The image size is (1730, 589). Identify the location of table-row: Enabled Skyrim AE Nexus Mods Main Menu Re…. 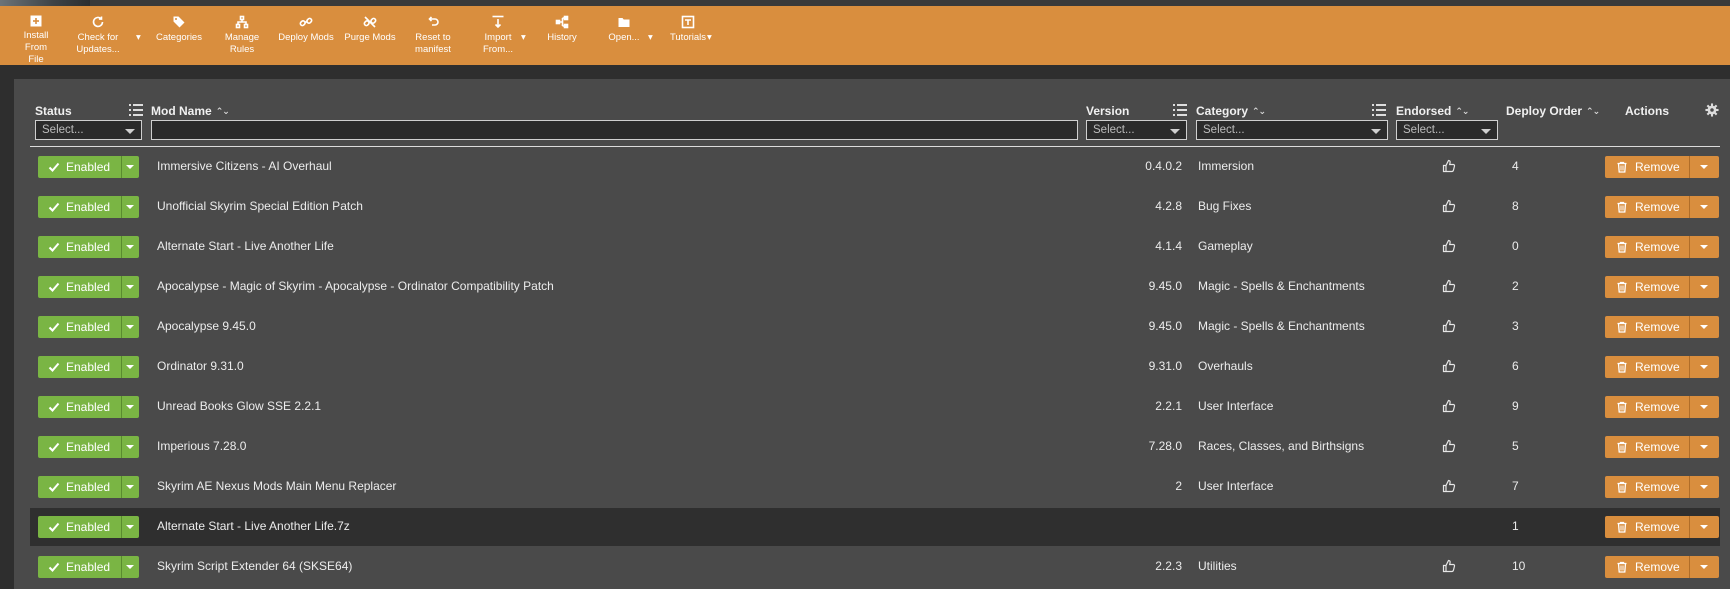
(875, 487).